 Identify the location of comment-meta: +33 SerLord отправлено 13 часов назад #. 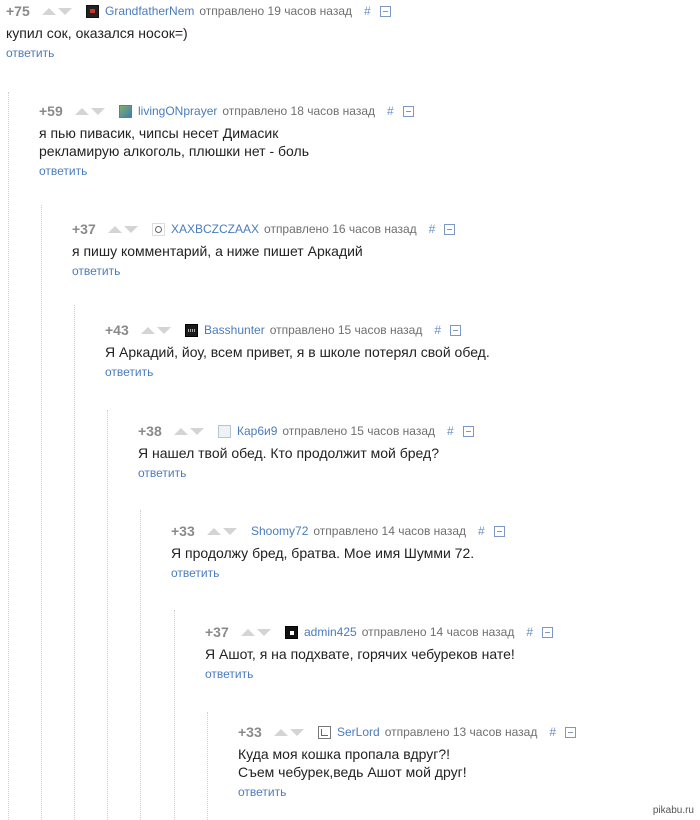
(407, 732).